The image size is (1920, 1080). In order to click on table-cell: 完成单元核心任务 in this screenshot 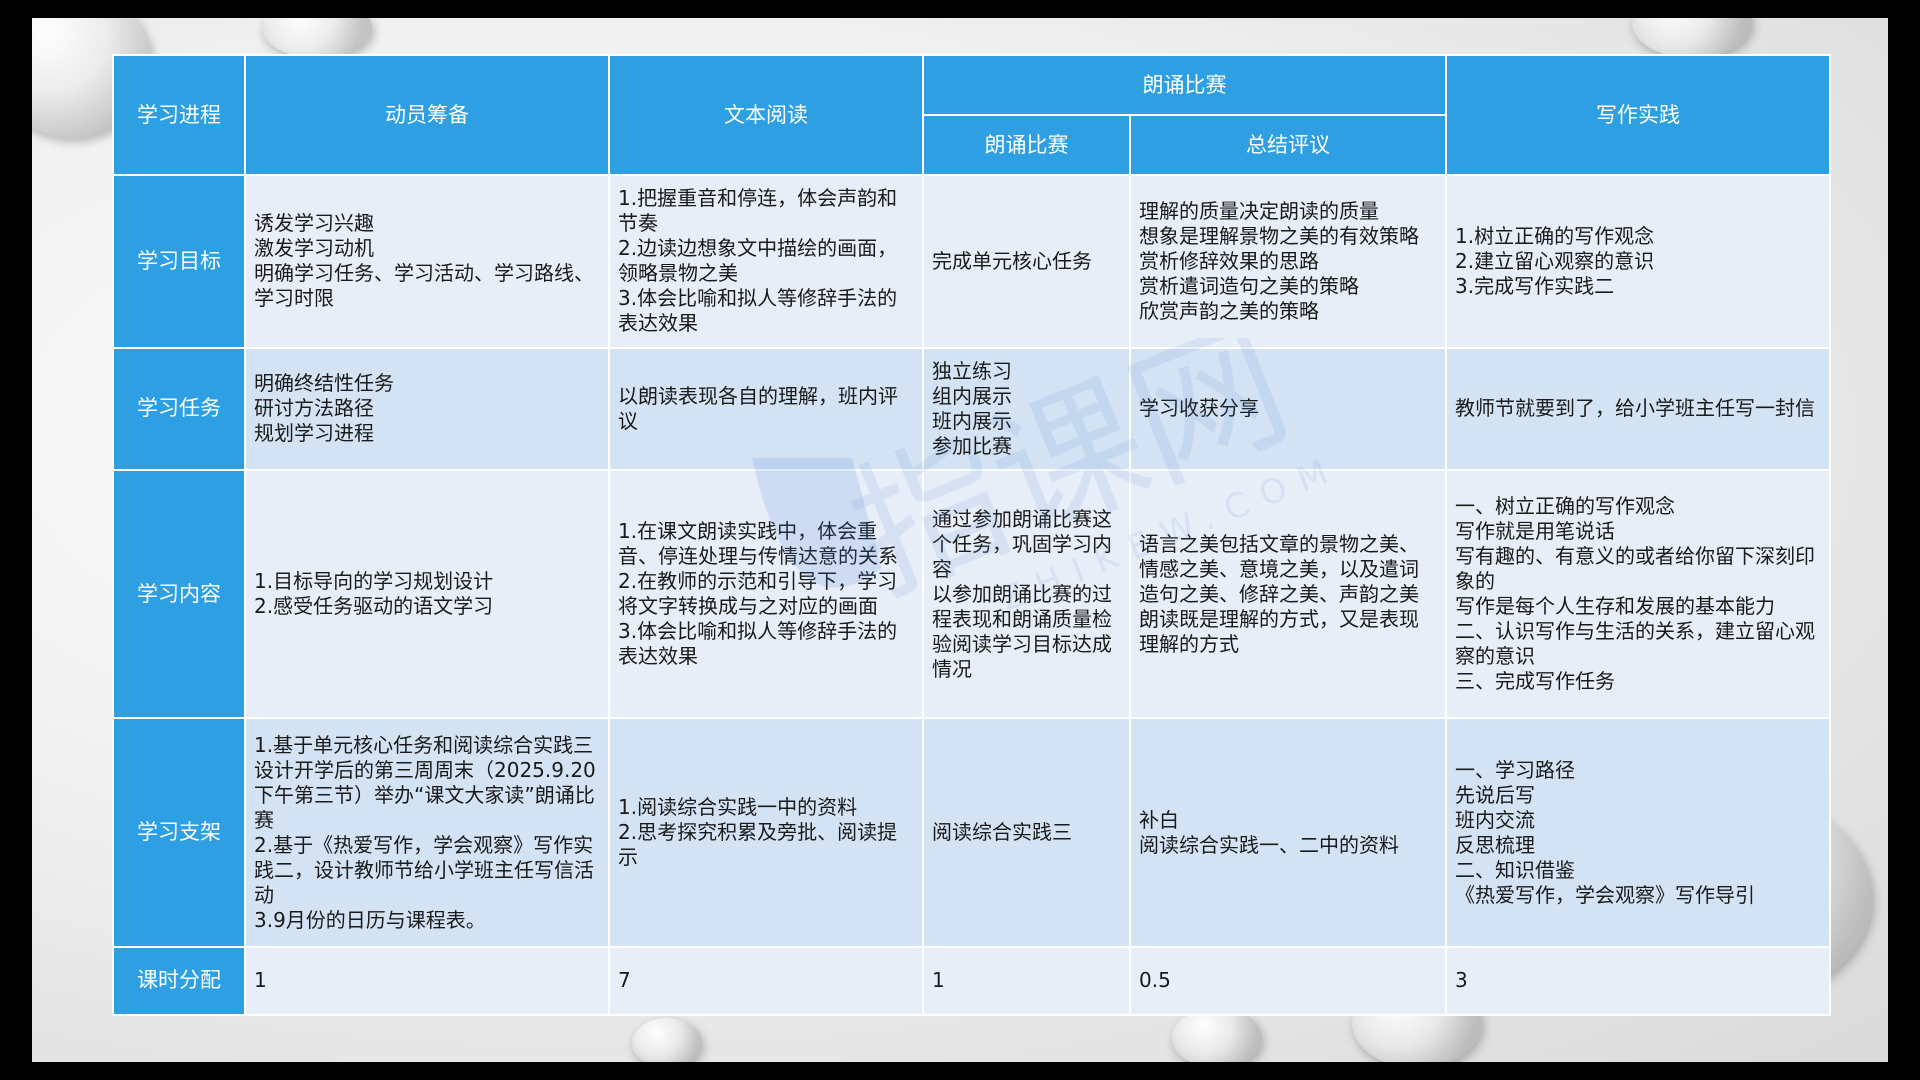, I will do `click(1026, 261)`.